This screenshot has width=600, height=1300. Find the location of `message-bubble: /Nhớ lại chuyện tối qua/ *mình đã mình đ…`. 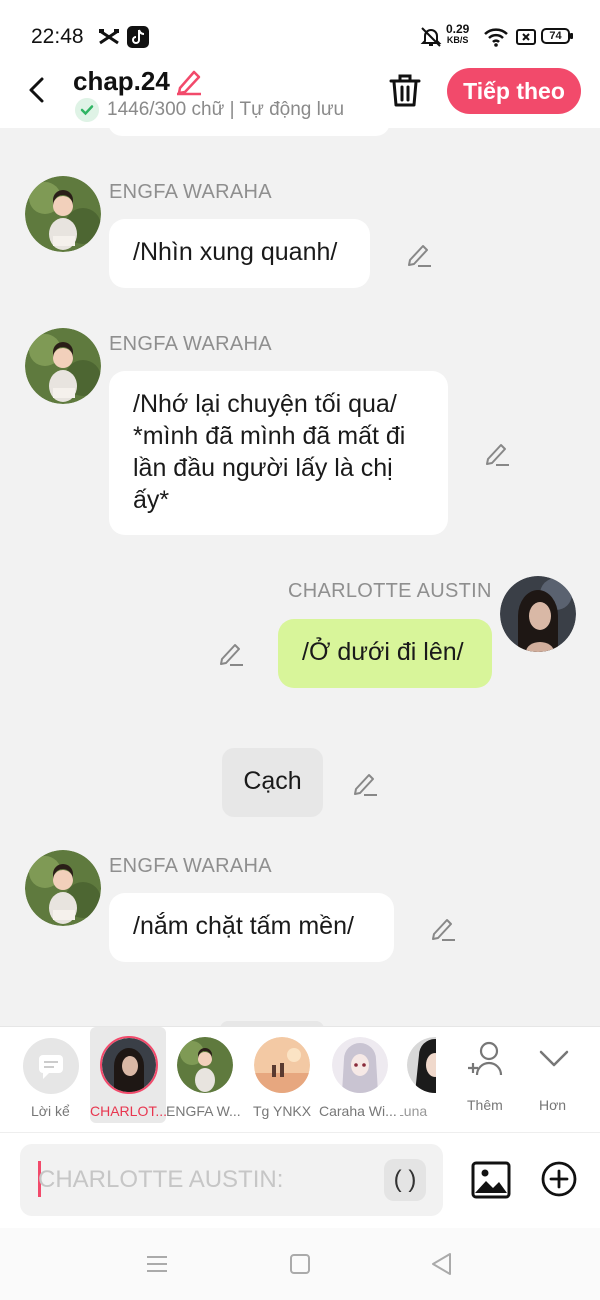

message-bubble: /Nhớ lại chuyện tối qua/ *mình đã mình đ… is located at coordinates (278, 453).